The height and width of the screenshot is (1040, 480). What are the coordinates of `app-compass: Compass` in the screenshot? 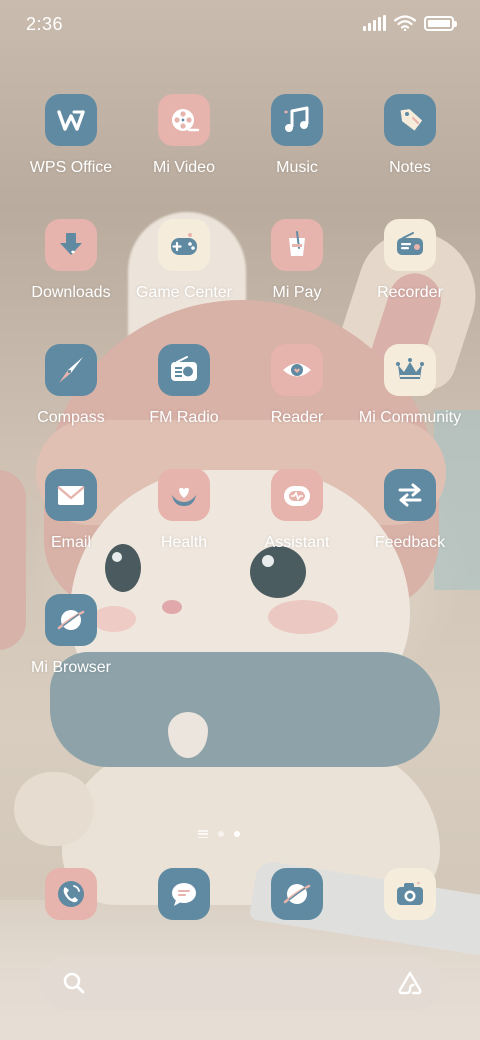 It's located at (71, 394).